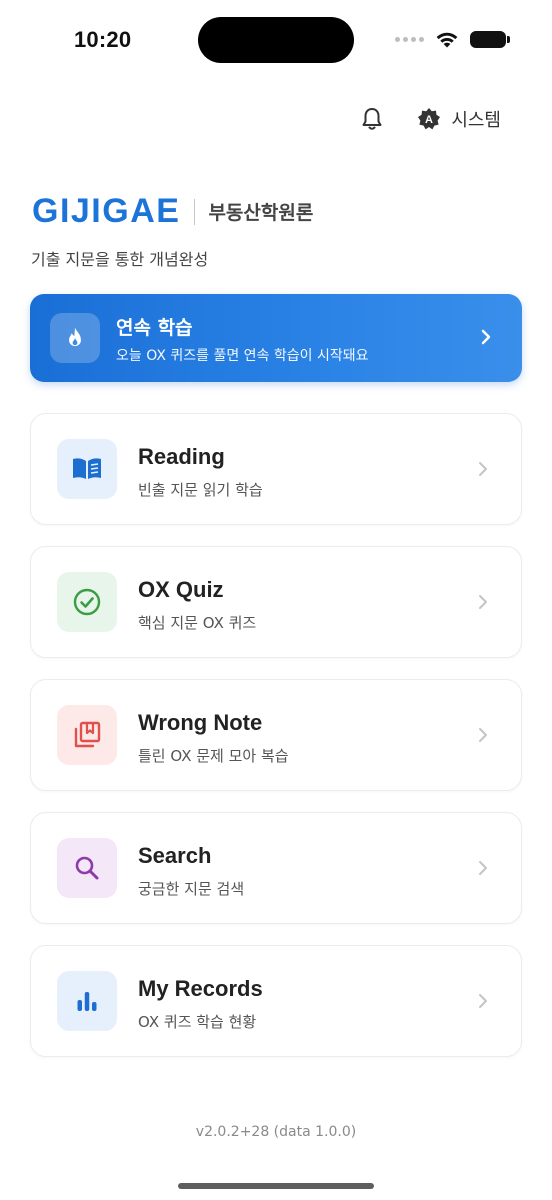 Image resolution: width=552 pixels, height=1200 pixels. I want to click on bookmark-stack-icon, so click(87, 735).